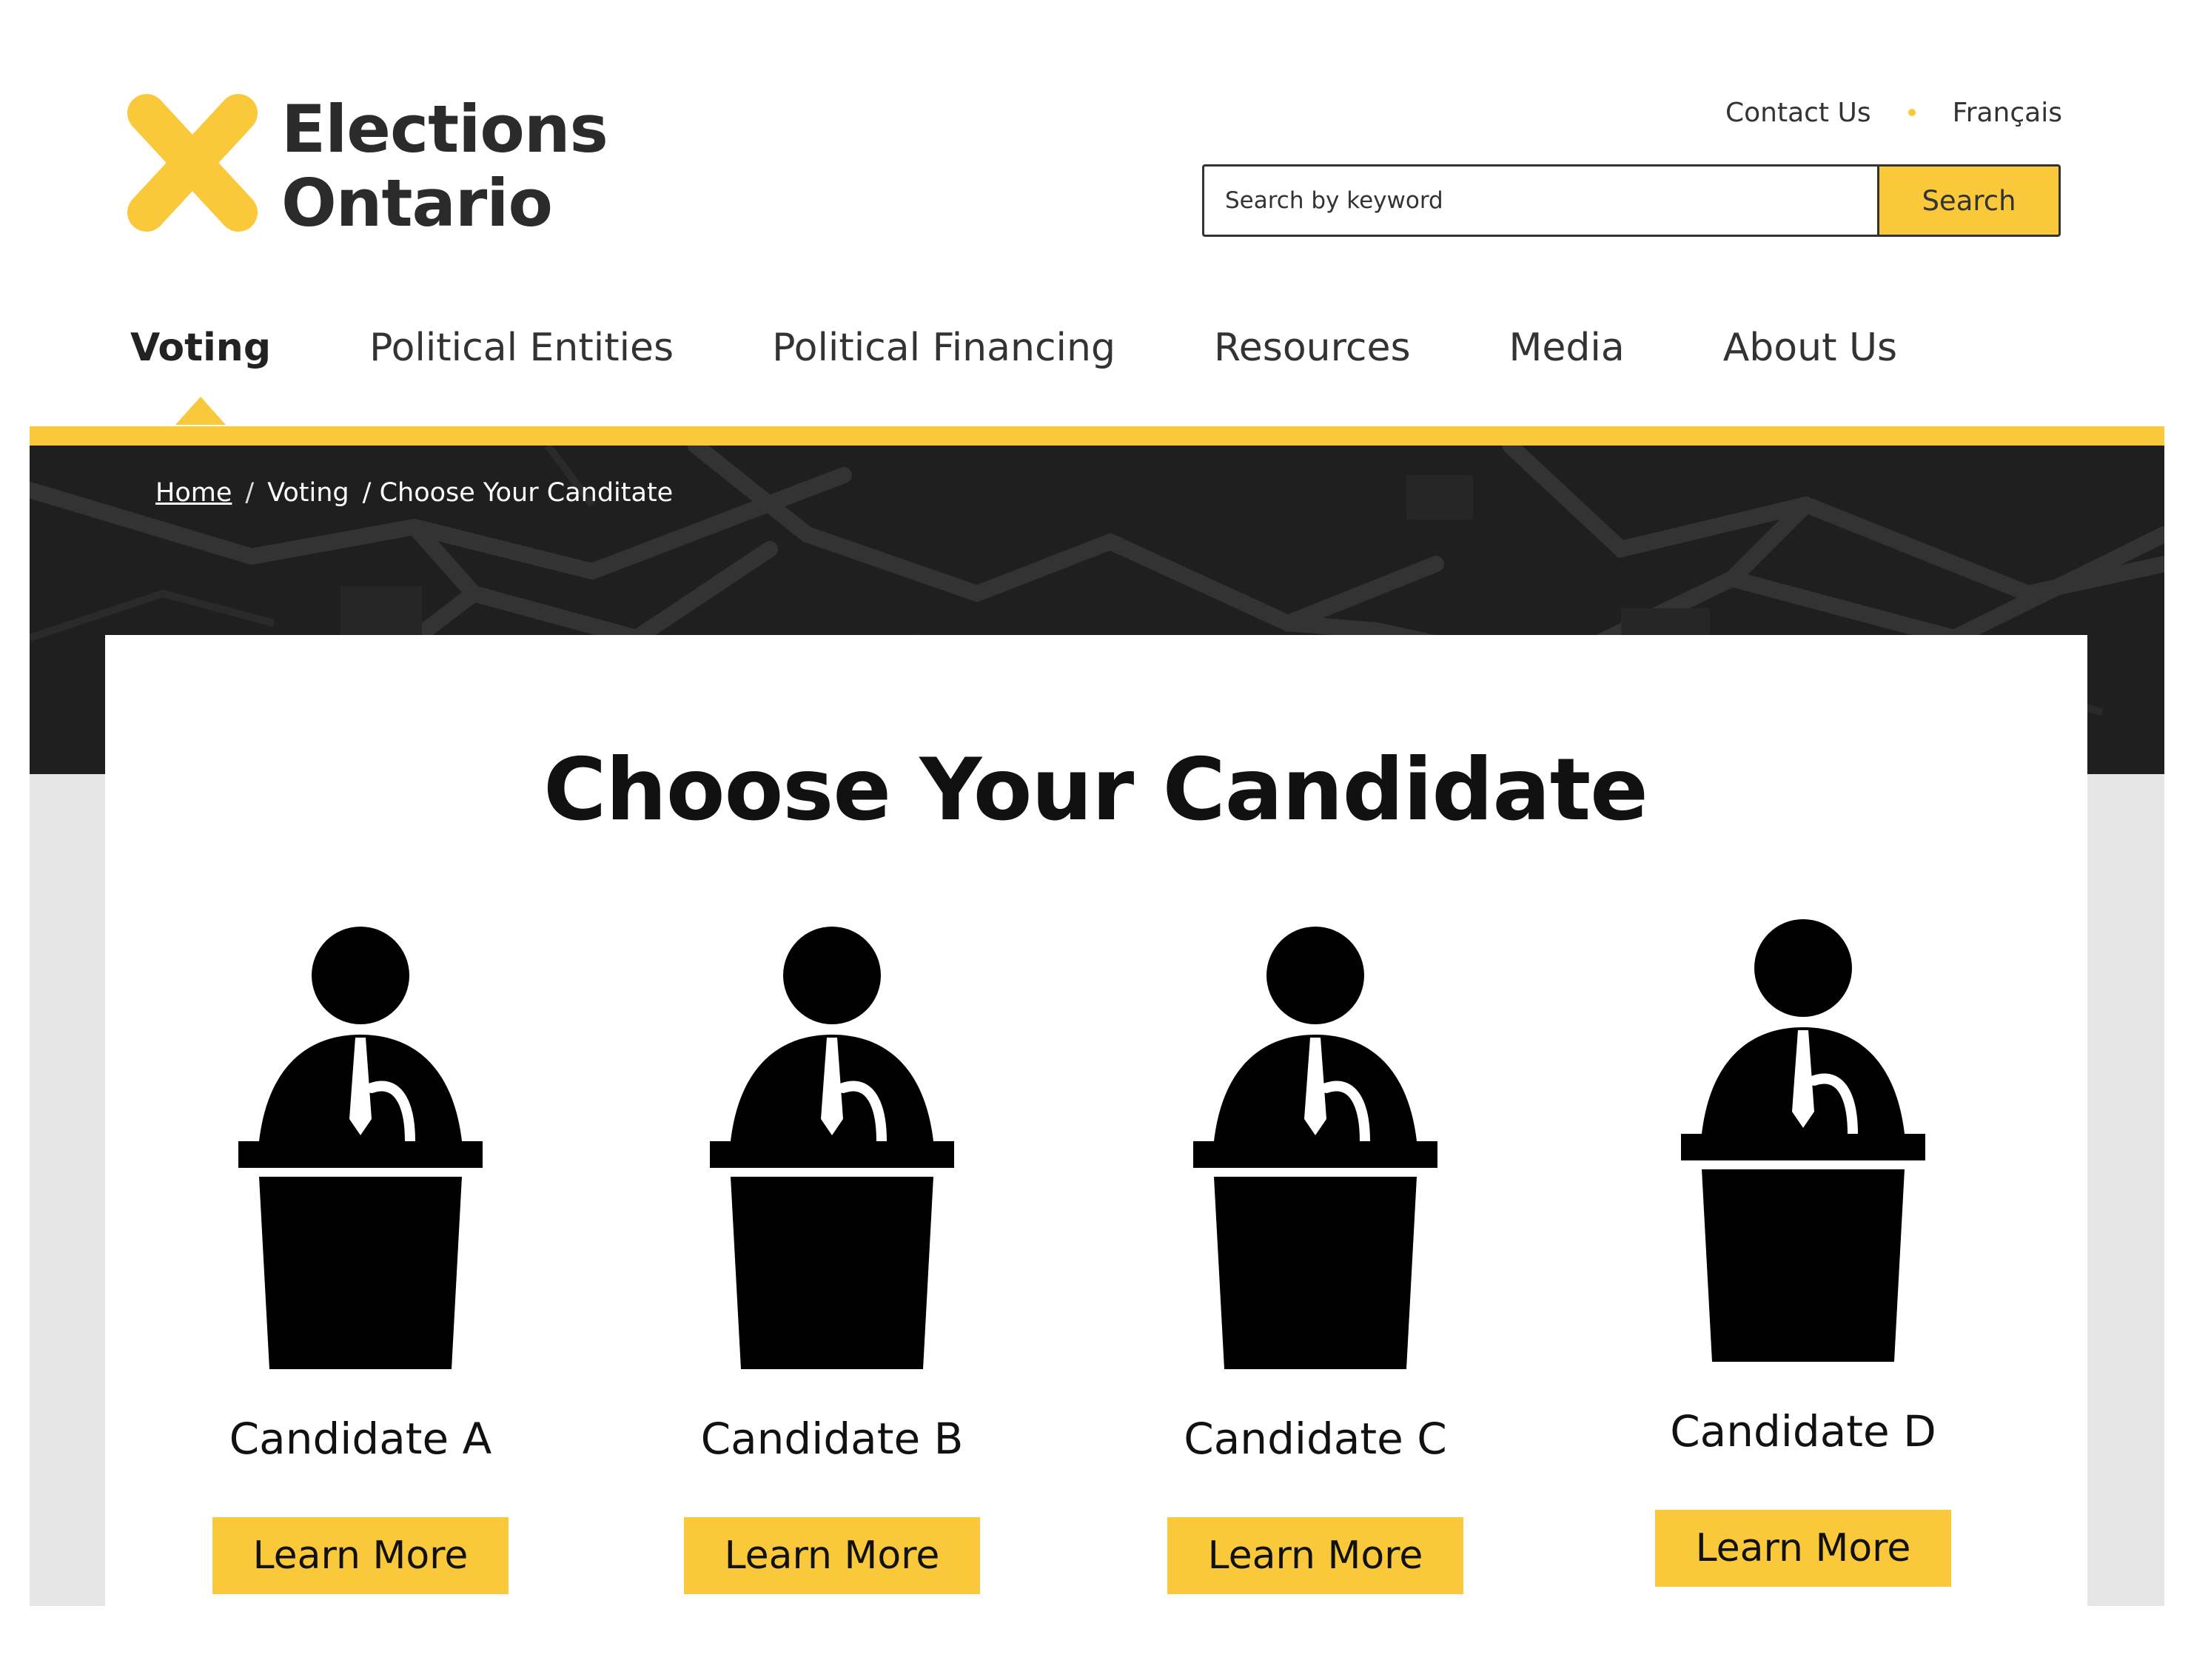  I want to click on separator-dot-icon, so click(1912, 112).